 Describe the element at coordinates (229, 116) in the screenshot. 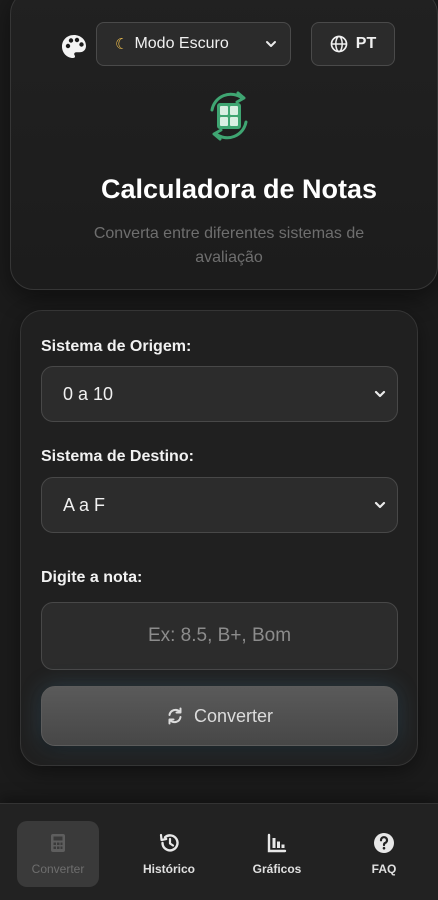

I see `calculator-sync-icon` at that location.